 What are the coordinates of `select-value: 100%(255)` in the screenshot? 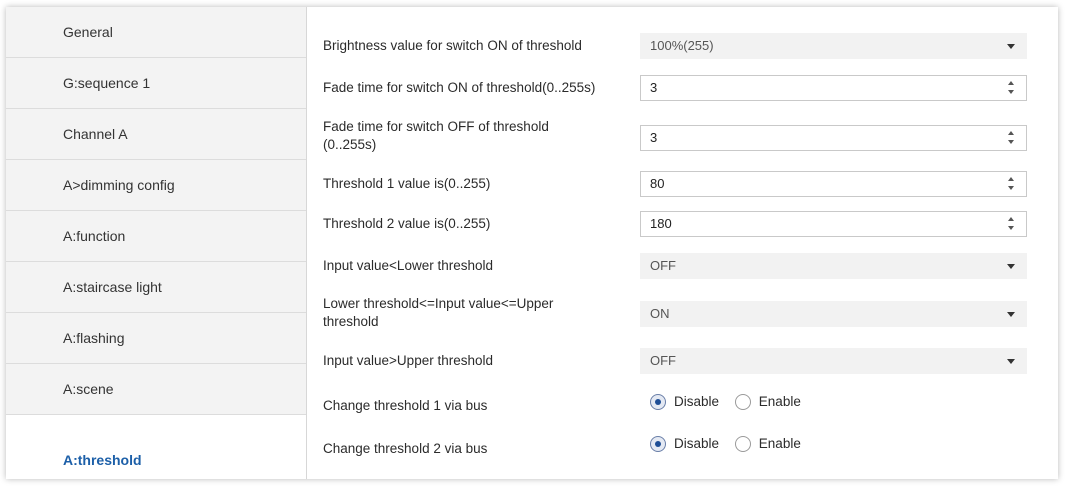 It's located at (682, 45).